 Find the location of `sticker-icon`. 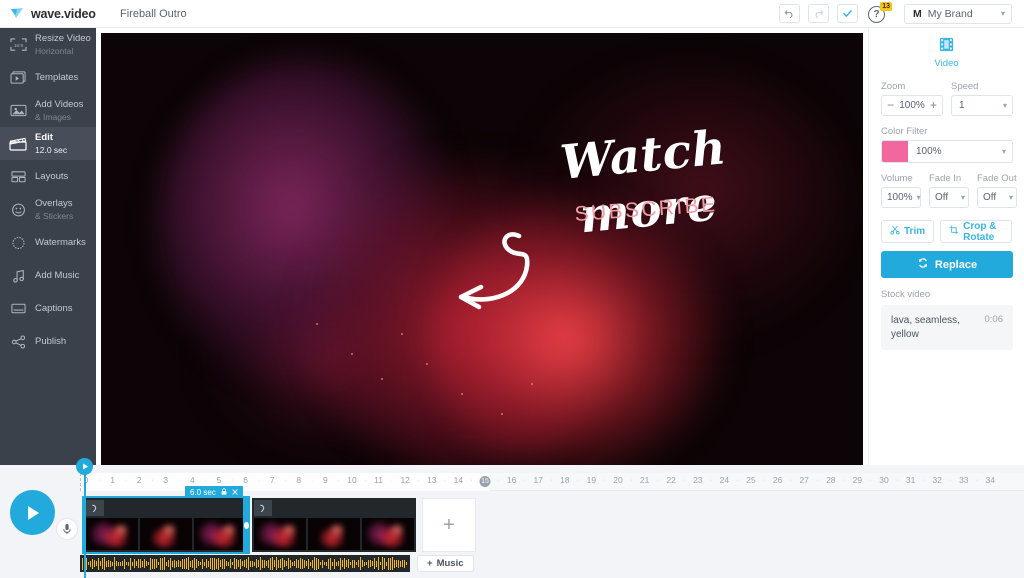

sticker-icon is located at coordinates (18, 210).